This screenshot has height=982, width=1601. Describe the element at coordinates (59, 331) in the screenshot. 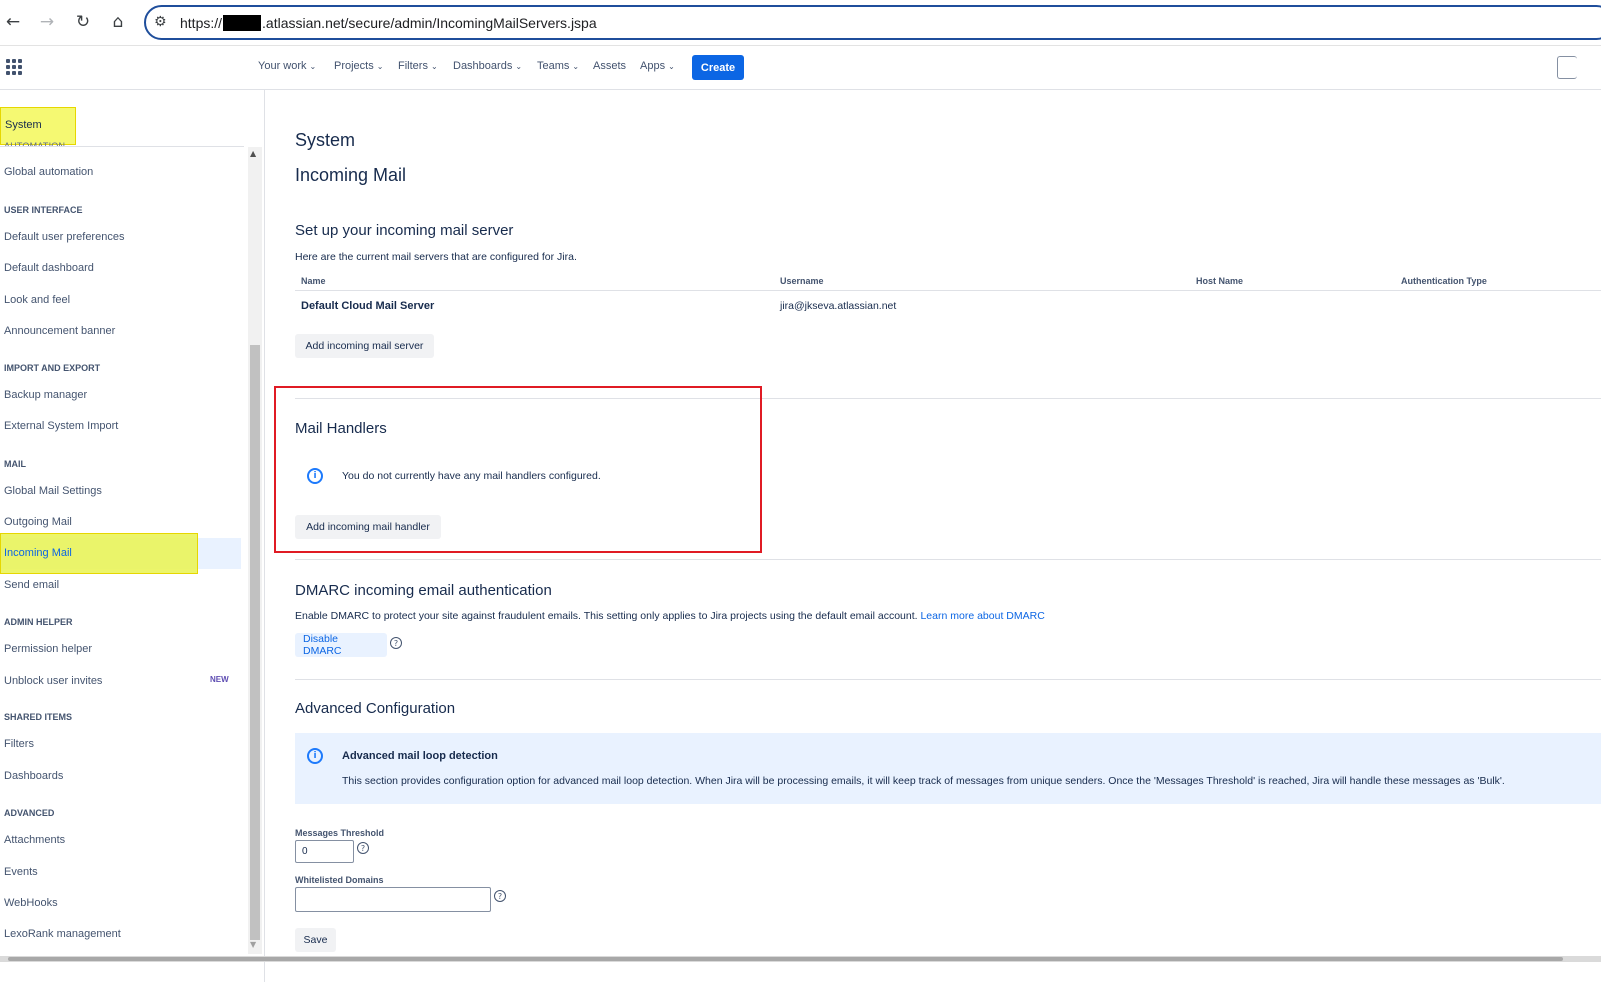

I see `sidebar-item-announcement-banner: Announcement banner` at that location.